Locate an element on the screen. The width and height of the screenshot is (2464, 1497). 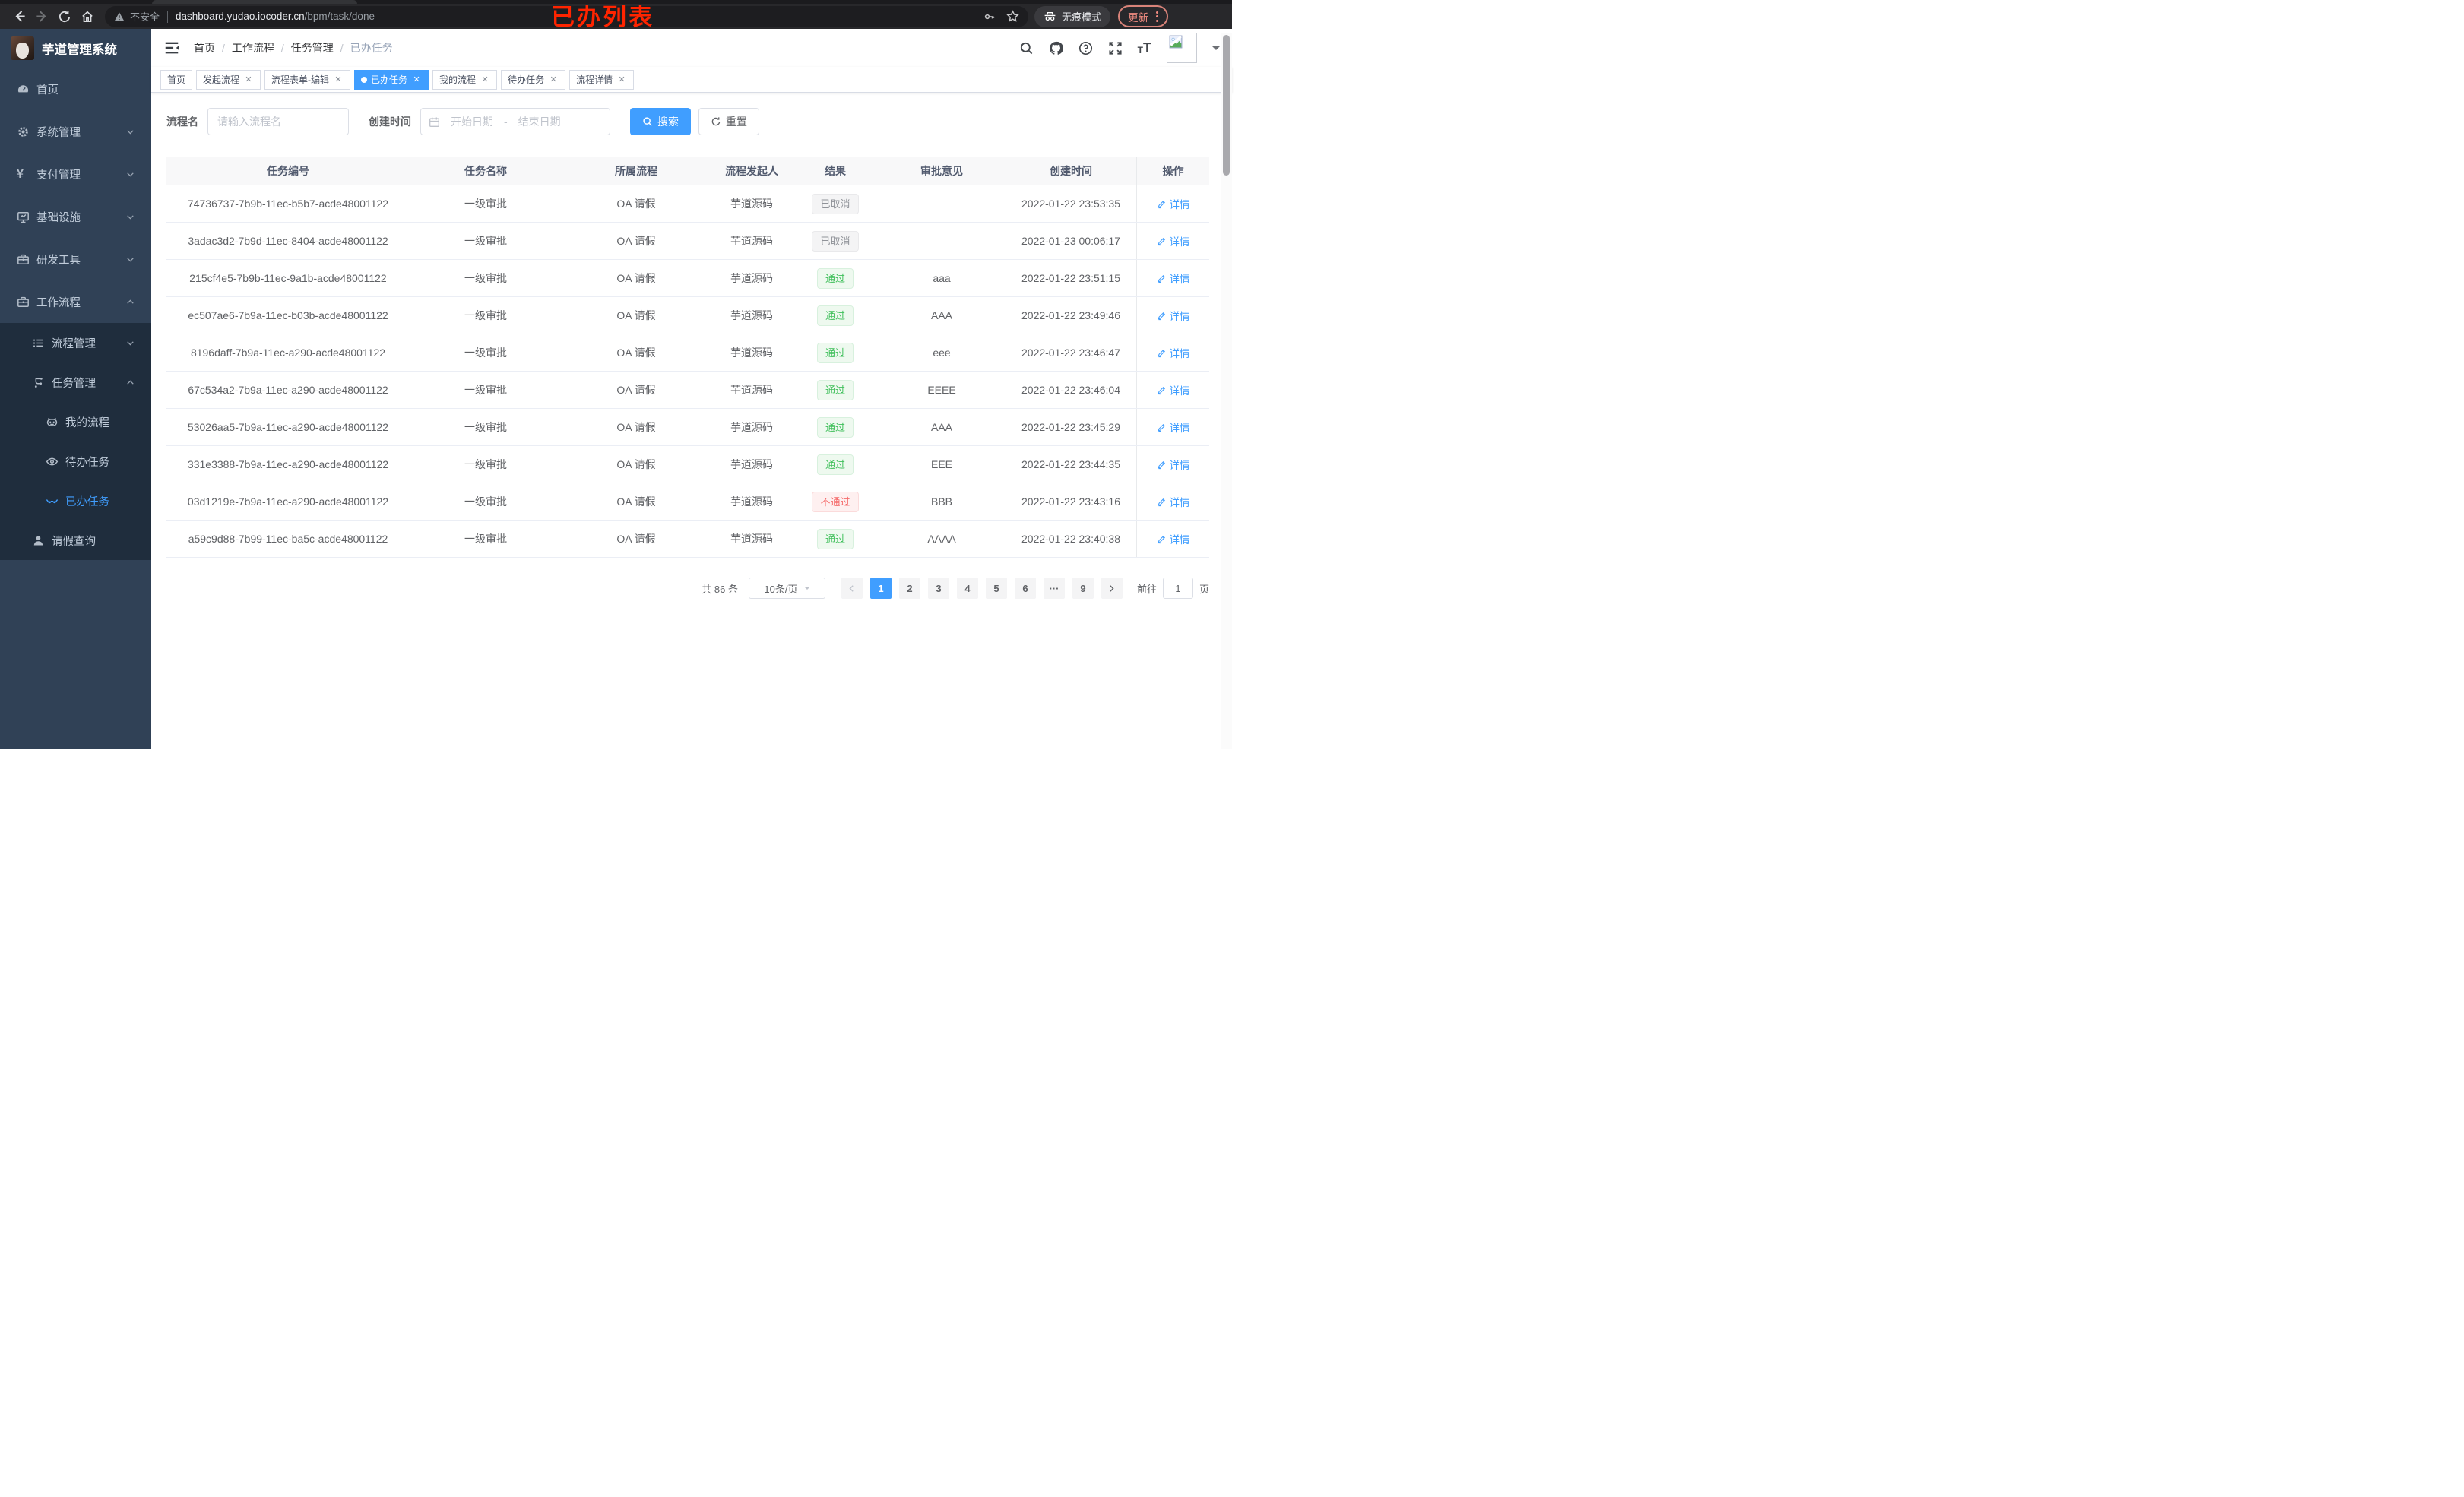
password-key-icon is located at coordinates (989, 17).